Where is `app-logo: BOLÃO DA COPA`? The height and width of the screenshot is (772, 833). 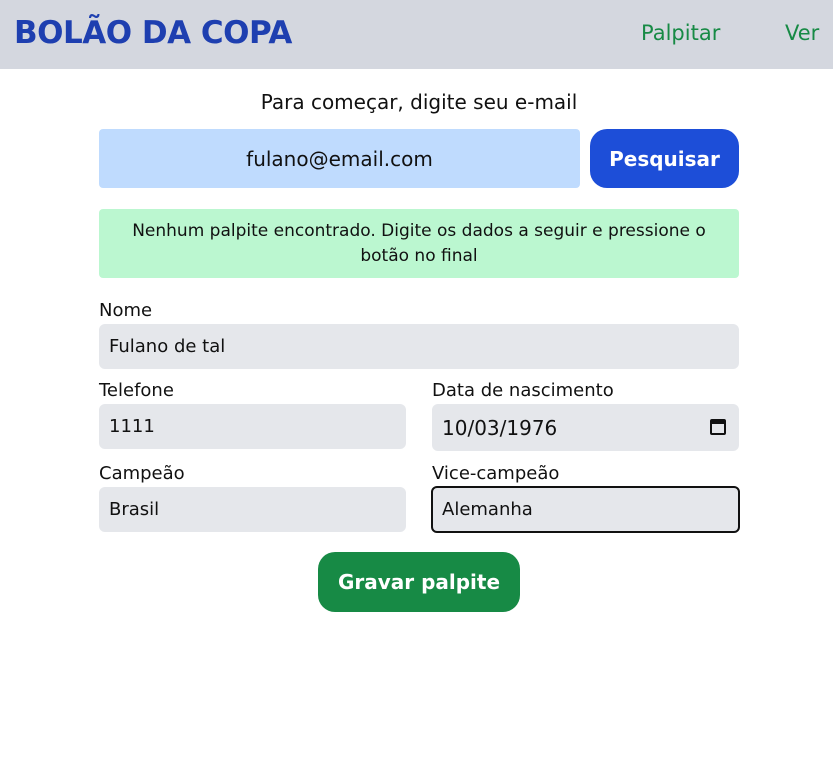
app-logo: BOLÃO DA COPA is located at coordinates (153, 33).